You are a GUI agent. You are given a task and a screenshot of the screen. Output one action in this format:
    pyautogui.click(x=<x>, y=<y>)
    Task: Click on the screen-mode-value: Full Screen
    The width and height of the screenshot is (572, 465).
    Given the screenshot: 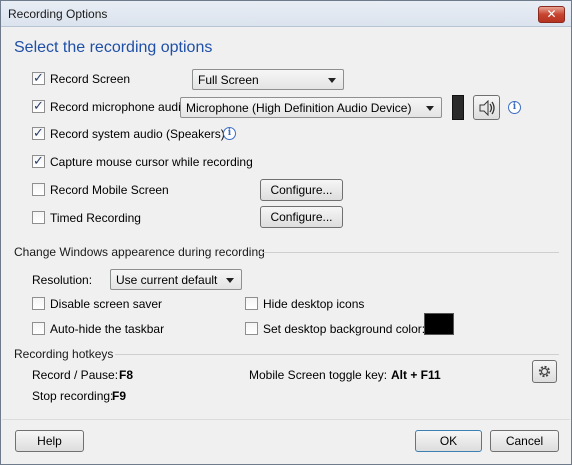 What is the action you would take?
    pyautogui.click(x=228, y=80)
    